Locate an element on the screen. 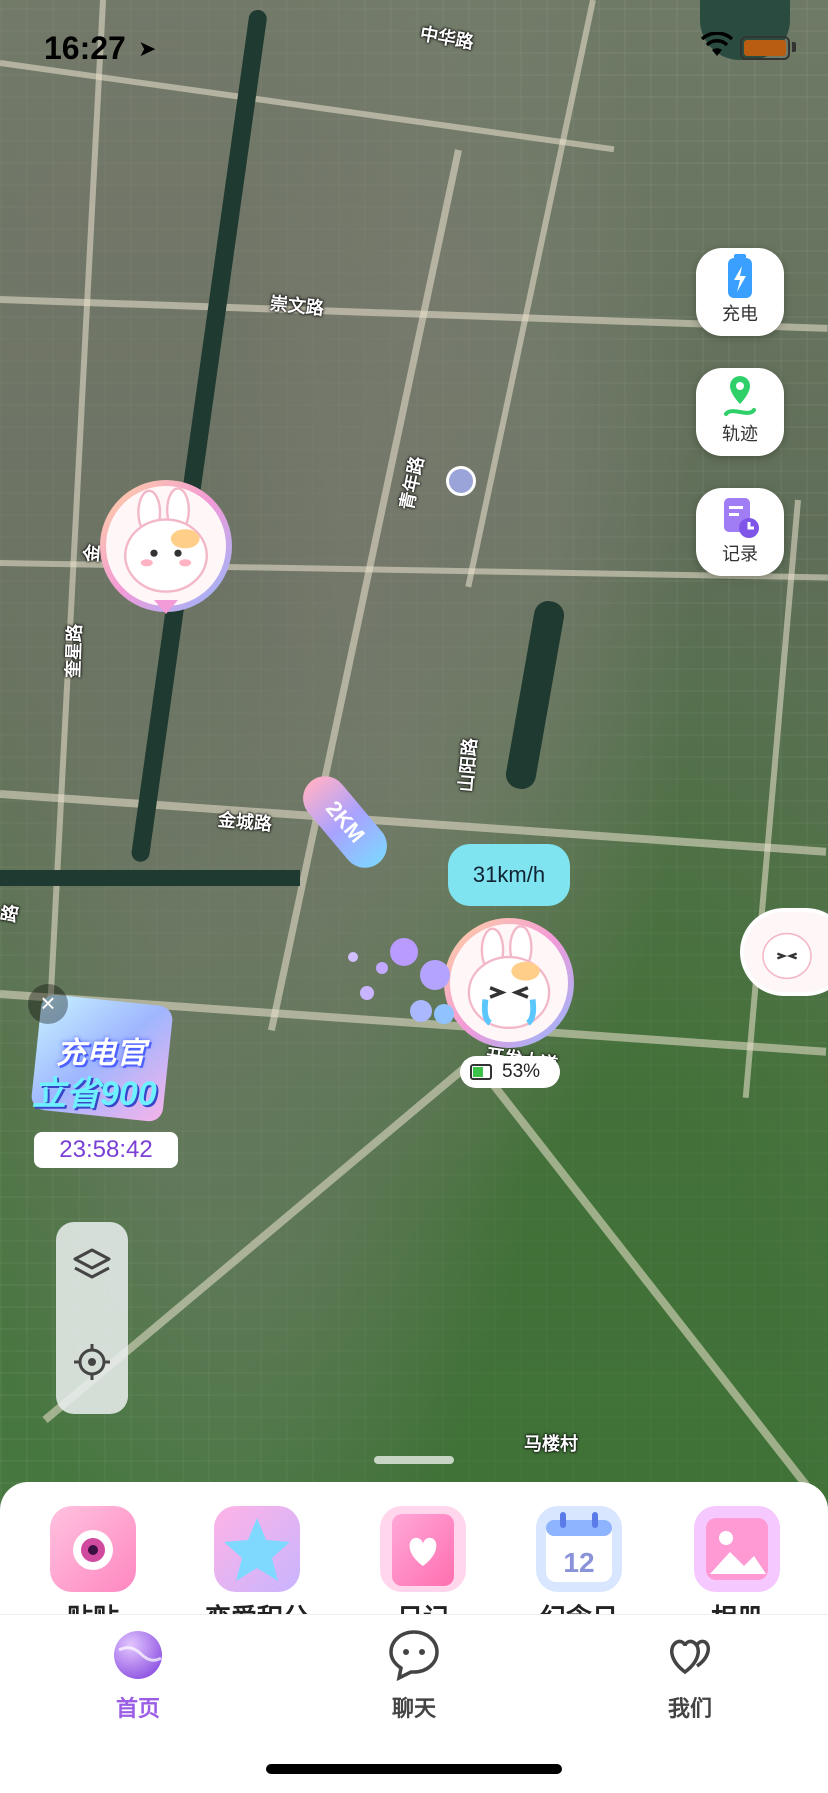 This screenshot has height=1793, width=828. promo-subtitle: 立省900 is located at coordinates (94, 1094).